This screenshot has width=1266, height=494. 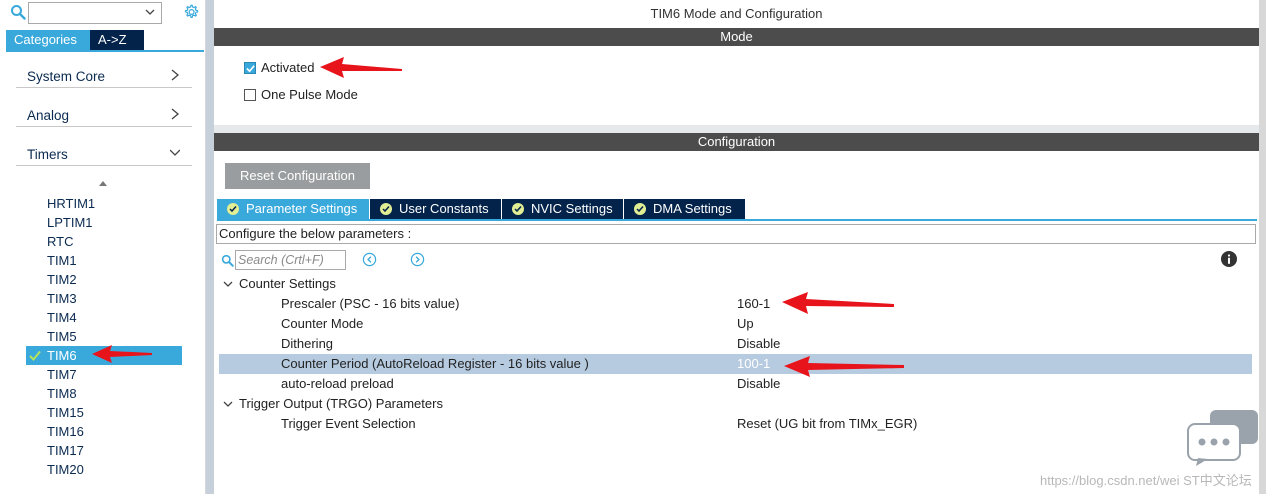 I want to click on panel-splitter, so click(x=210, y=247).